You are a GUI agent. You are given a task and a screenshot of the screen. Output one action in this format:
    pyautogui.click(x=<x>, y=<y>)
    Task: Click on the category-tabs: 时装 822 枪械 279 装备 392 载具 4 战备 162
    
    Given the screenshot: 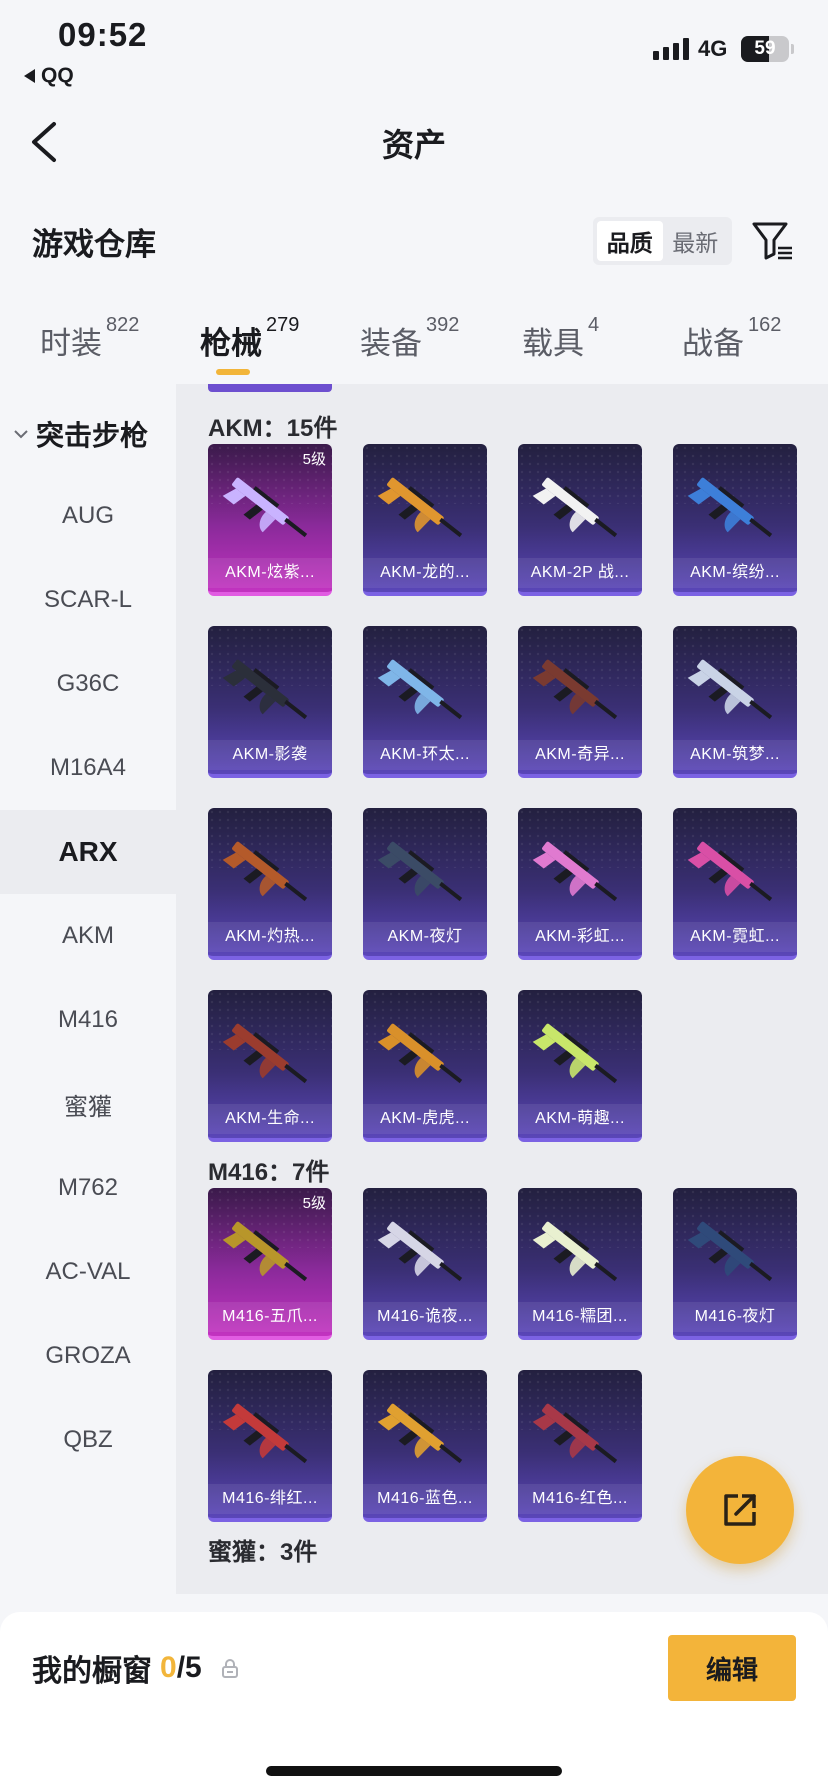 What is the action you would take?
    pyautogui.click(x=414, y=345)
    